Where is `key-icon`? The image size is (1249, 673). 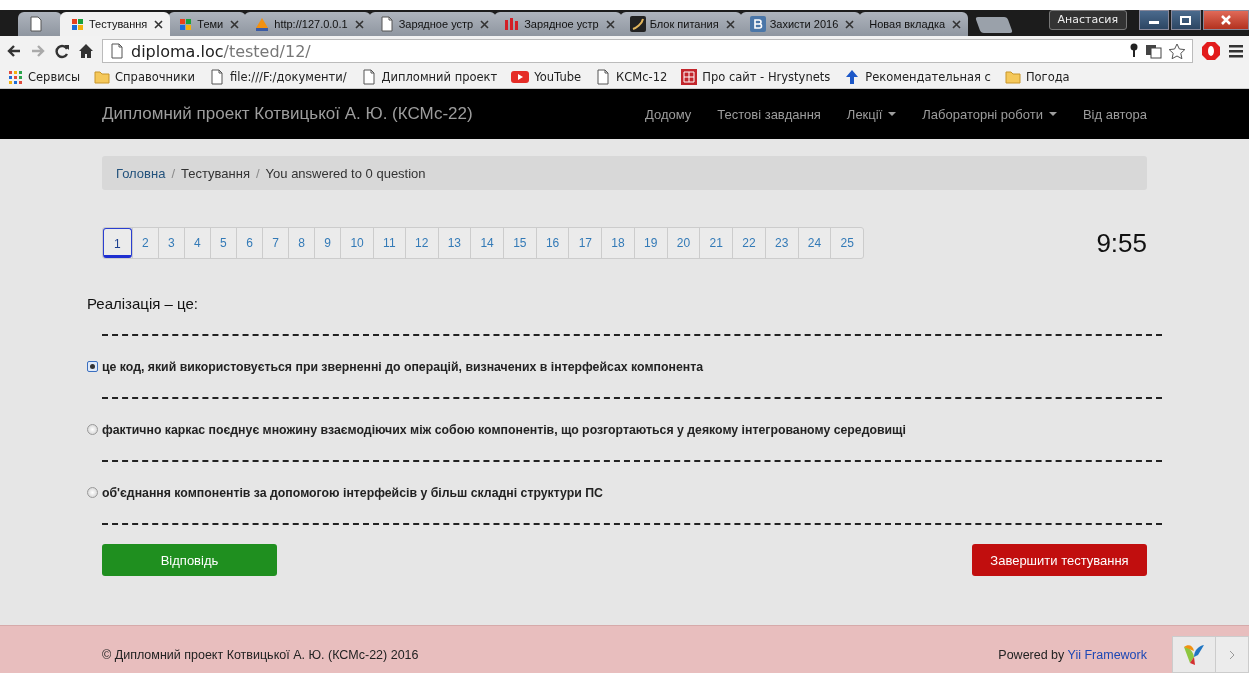 key-icon is located at coordinates (1134, 51).